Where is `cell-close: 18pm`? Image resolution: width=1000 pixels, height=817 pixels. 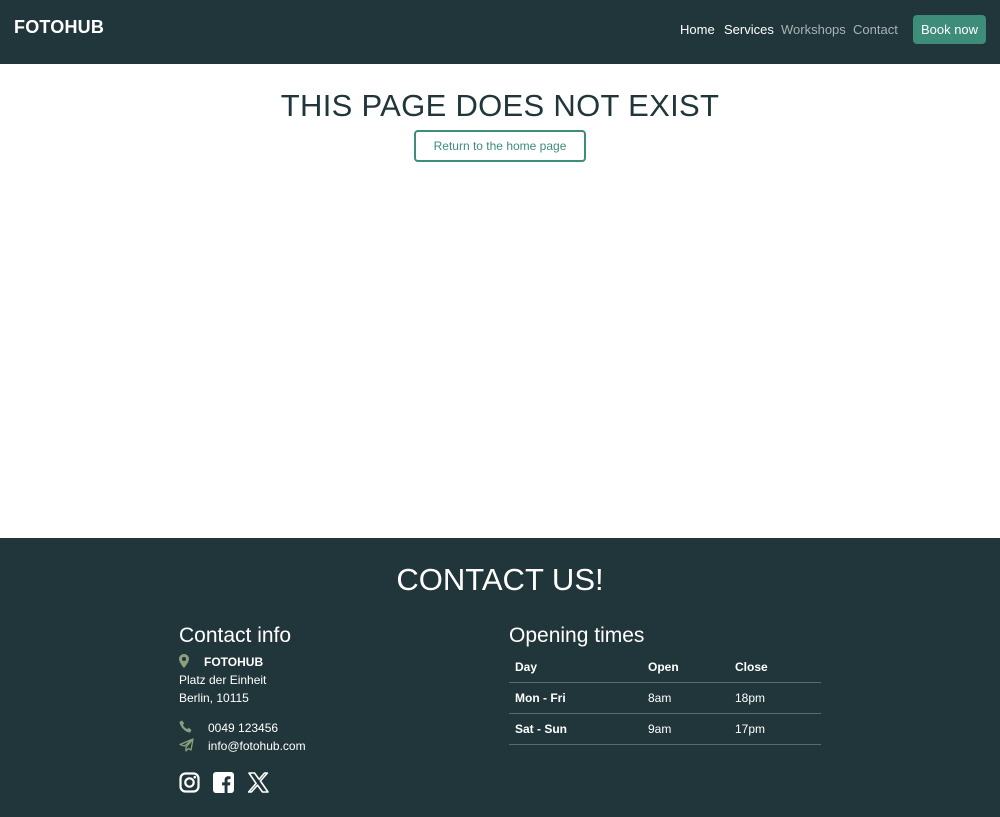
cell-close: 18pm is located at coordinates (775, 698).